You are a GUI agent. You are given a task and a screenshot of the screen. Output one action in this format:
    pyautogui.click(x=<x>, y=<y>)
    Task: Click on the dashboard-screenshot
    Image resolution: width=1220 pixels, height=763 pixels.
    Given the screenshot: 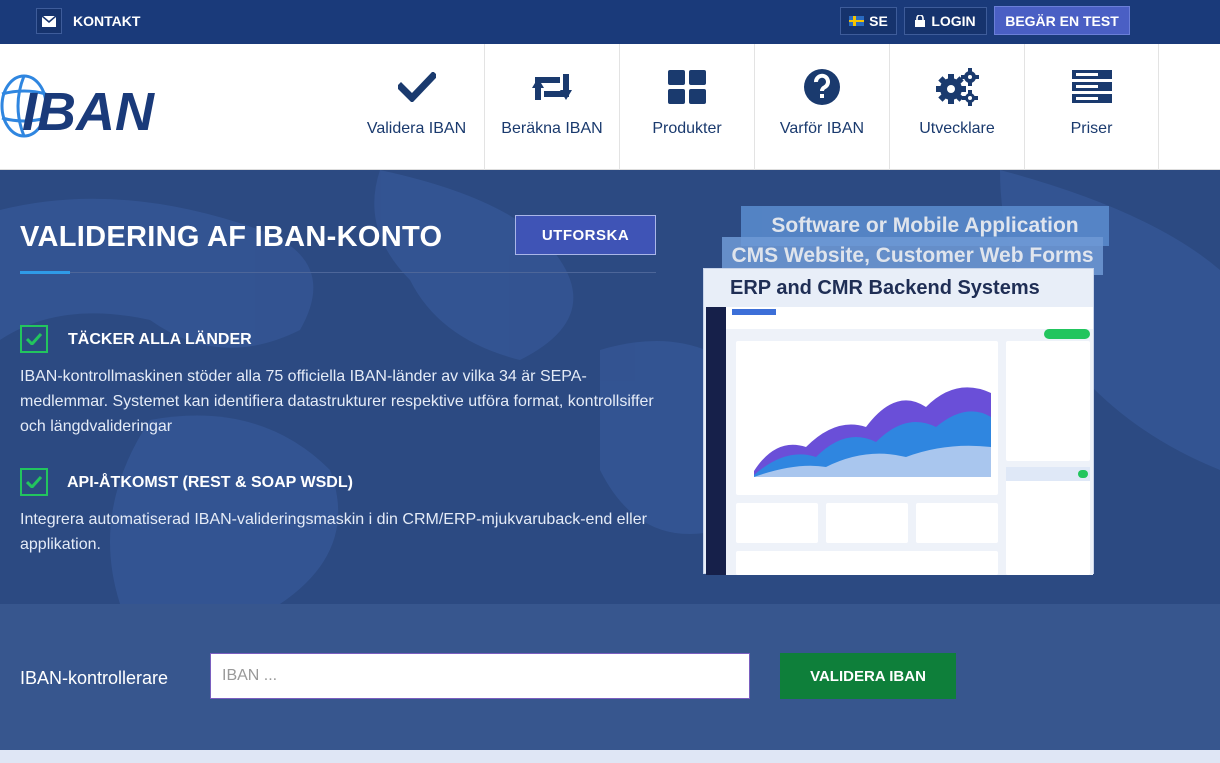 What is the action you would take?
    pyautogui.click(x=899, y=441)
    